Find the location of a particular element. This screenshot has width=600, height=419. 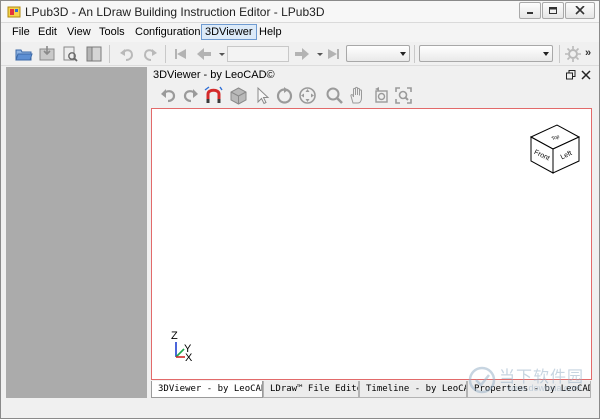

print-preview-icon is located at coordinates (70, 54).